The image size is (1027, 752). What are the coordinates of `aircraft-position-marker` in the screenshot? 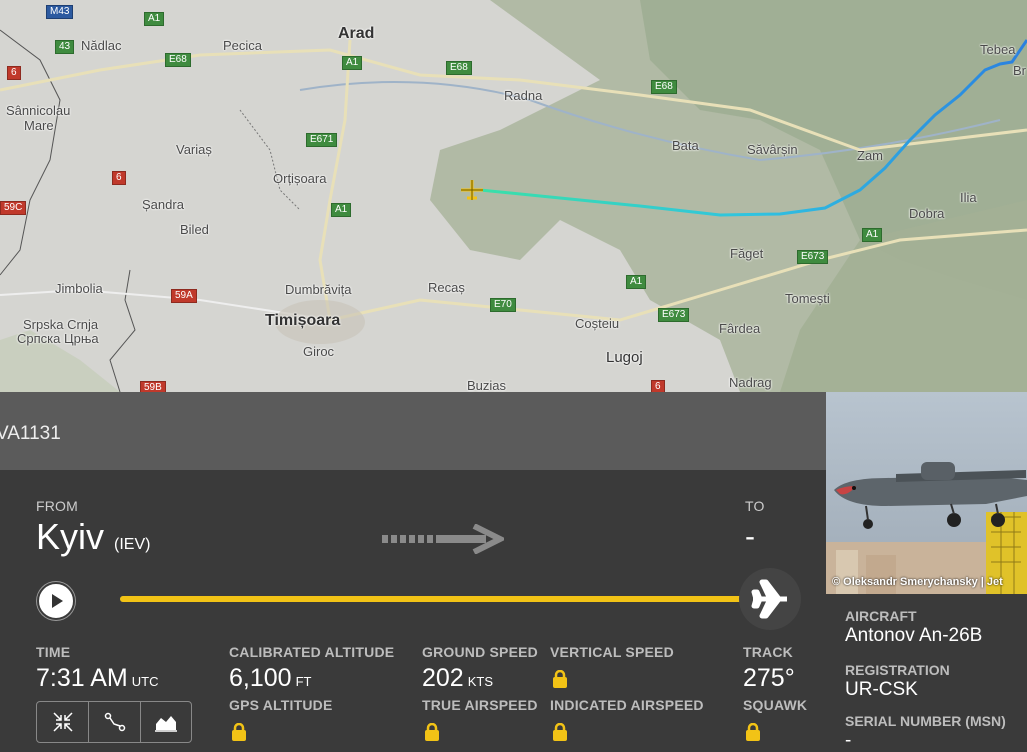 It's located at (770, 599).